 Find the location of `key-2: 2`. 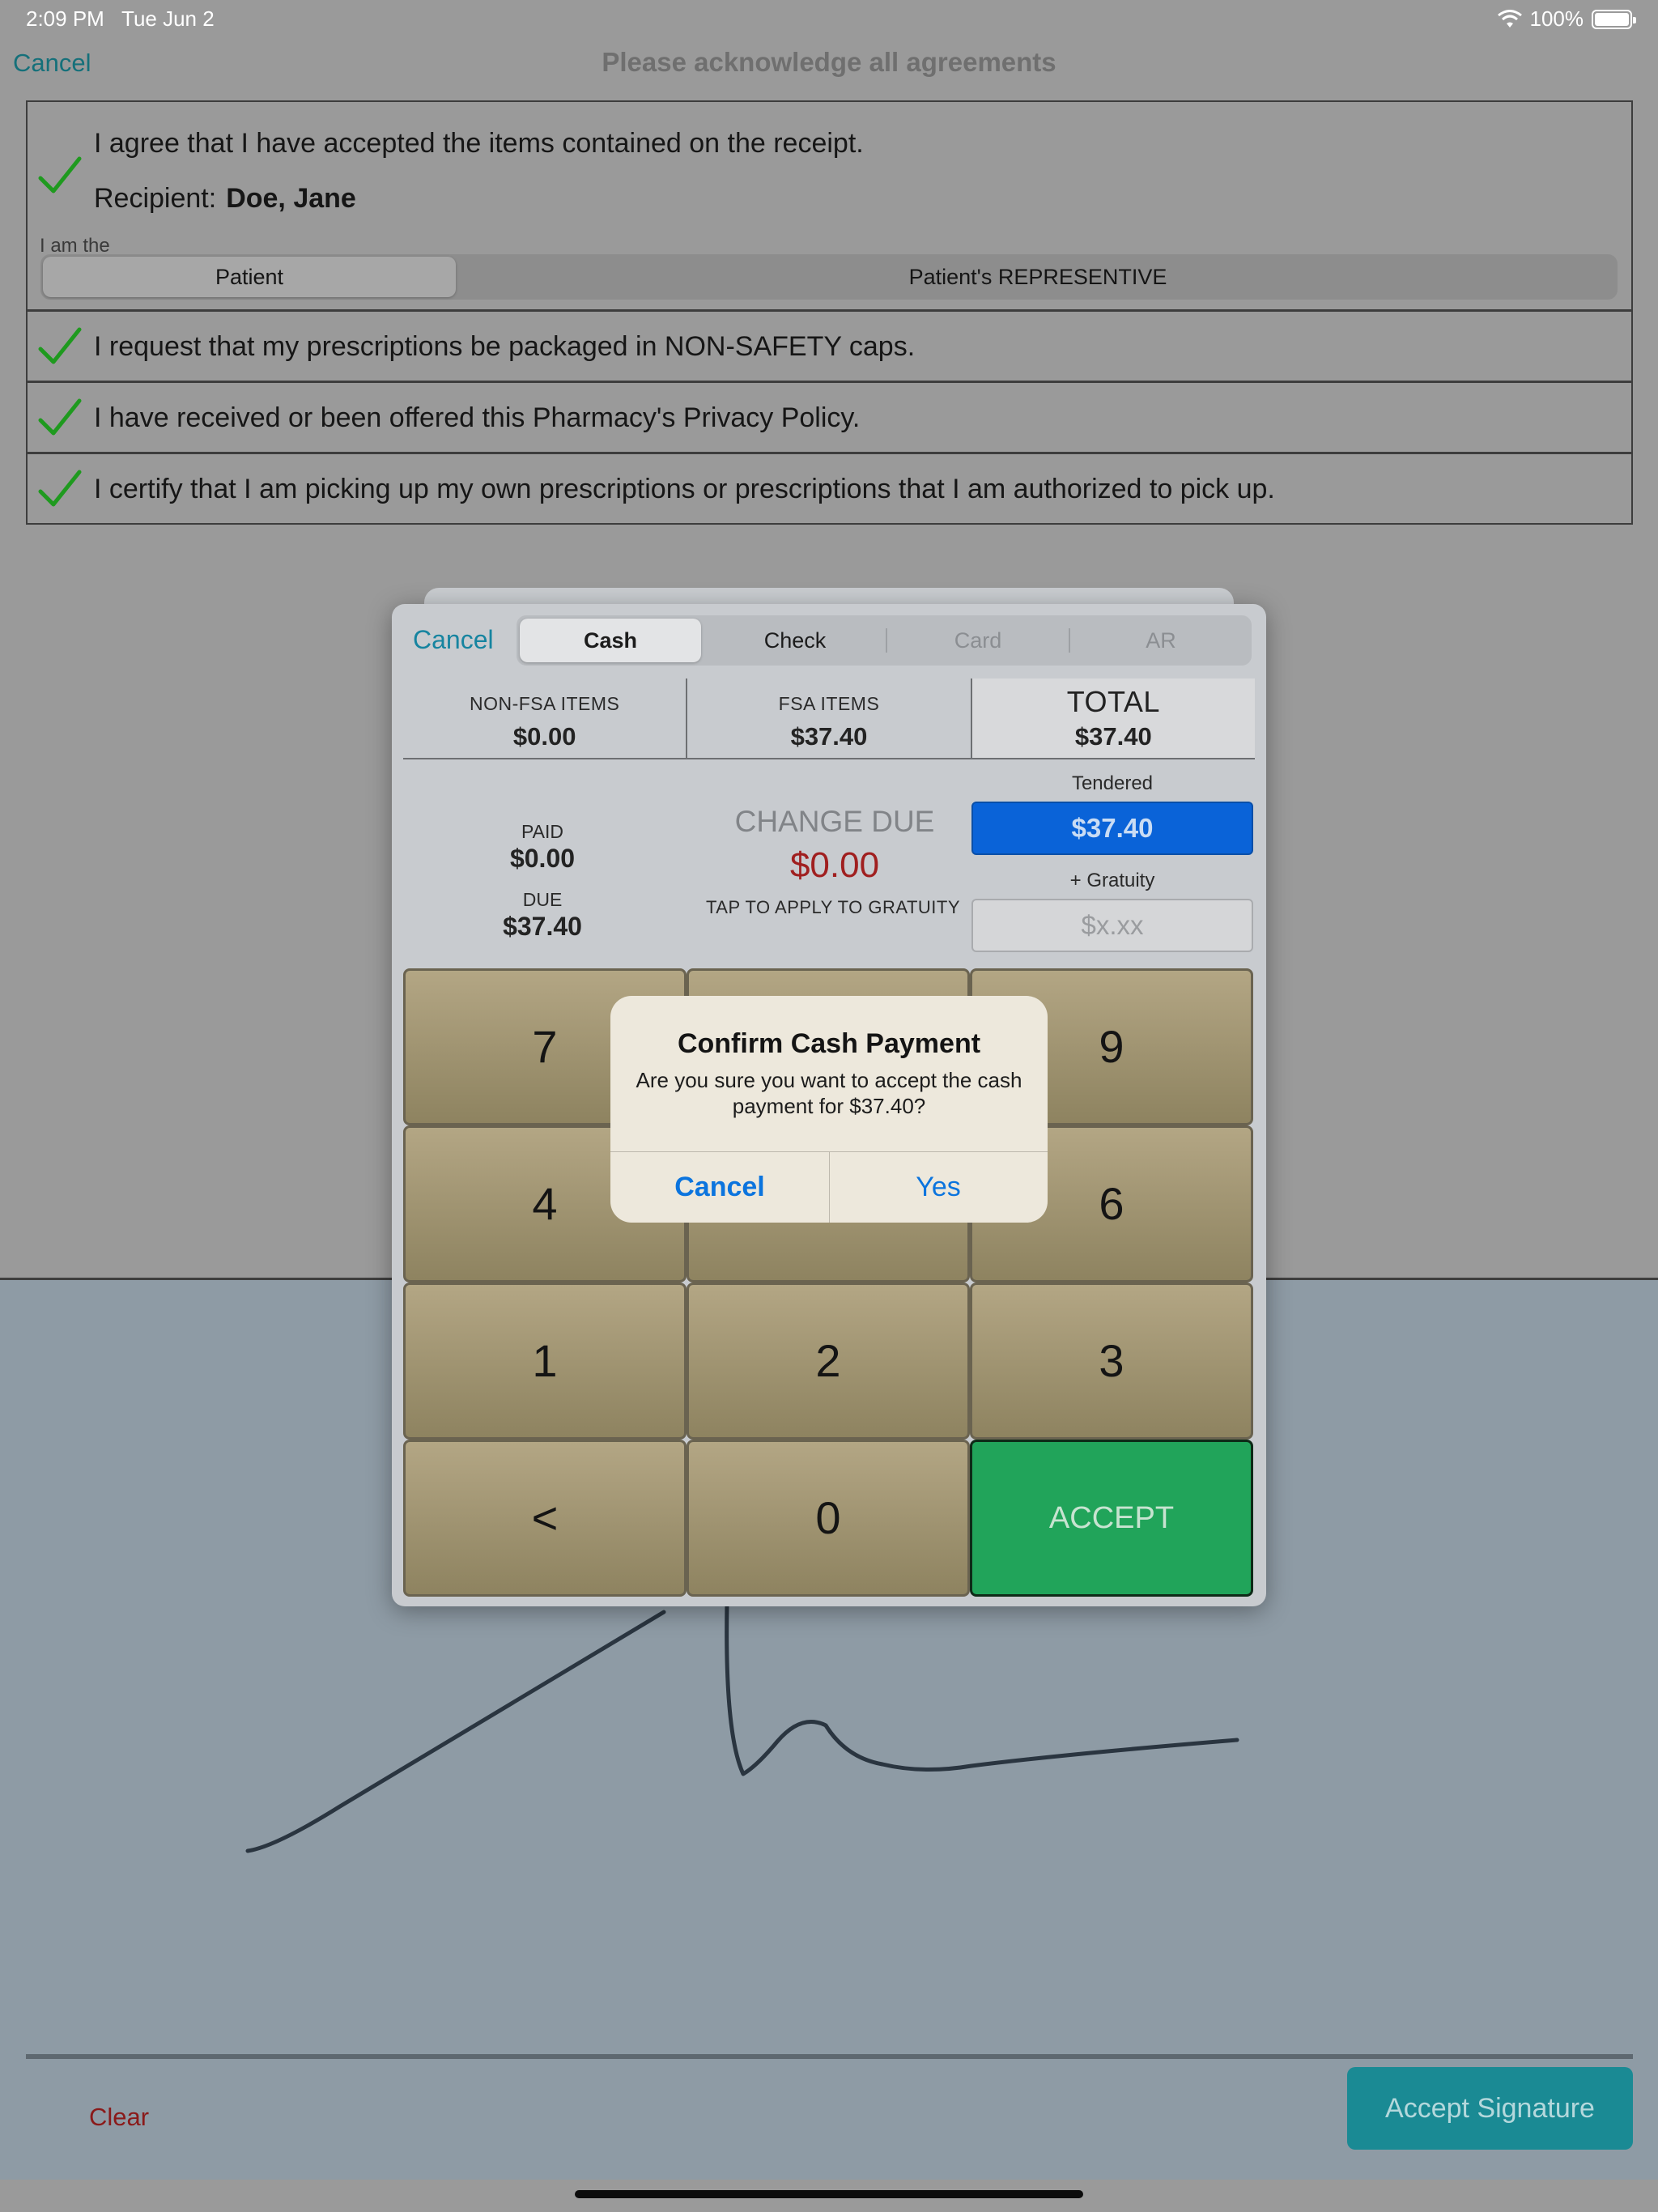

key-2: 2 is located at coordinates (828, 1362).